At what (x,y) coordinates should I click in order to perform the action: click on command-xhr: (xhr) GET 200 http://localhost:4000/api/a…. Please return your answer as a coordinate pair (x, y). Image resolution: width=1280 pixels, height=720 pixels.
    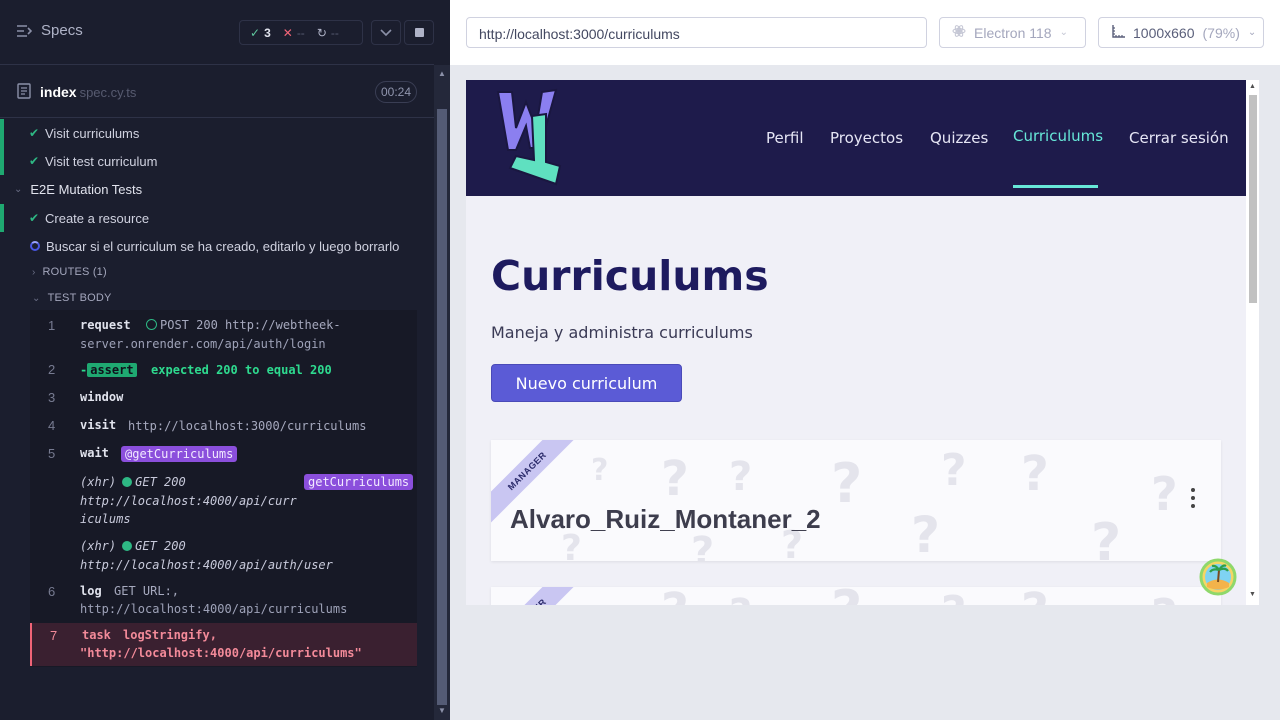
    Looking at the image, I should click on (223, 557).